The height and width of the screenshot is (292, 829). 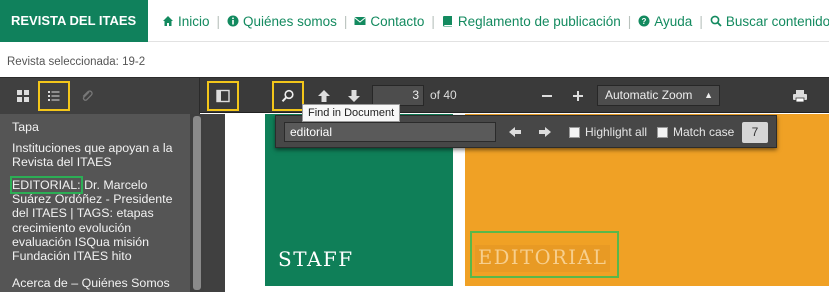 I want to click on match-case-label: Match case, so click(x=704, y=132).